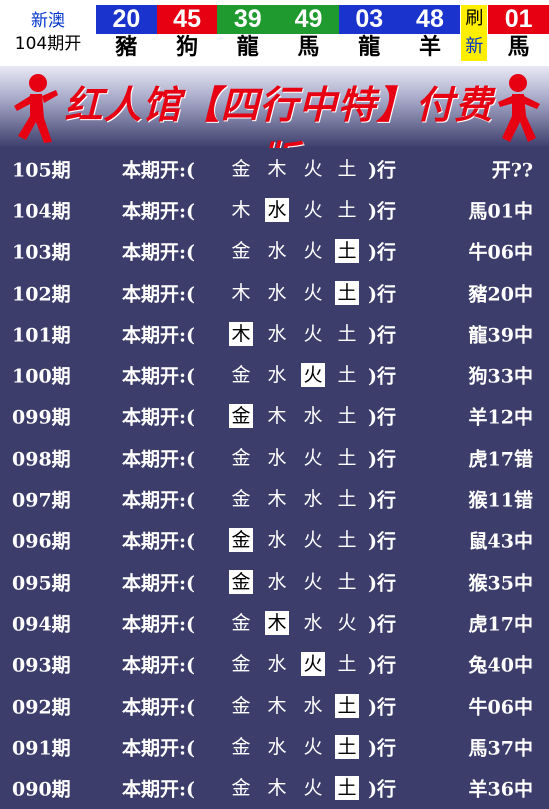 The width and height of the screenshot is (549, 809). What do you see at coordinates (500, 665) in the screenshot?
I see `row-result: 兔40中` at bounding box center [500, 665].